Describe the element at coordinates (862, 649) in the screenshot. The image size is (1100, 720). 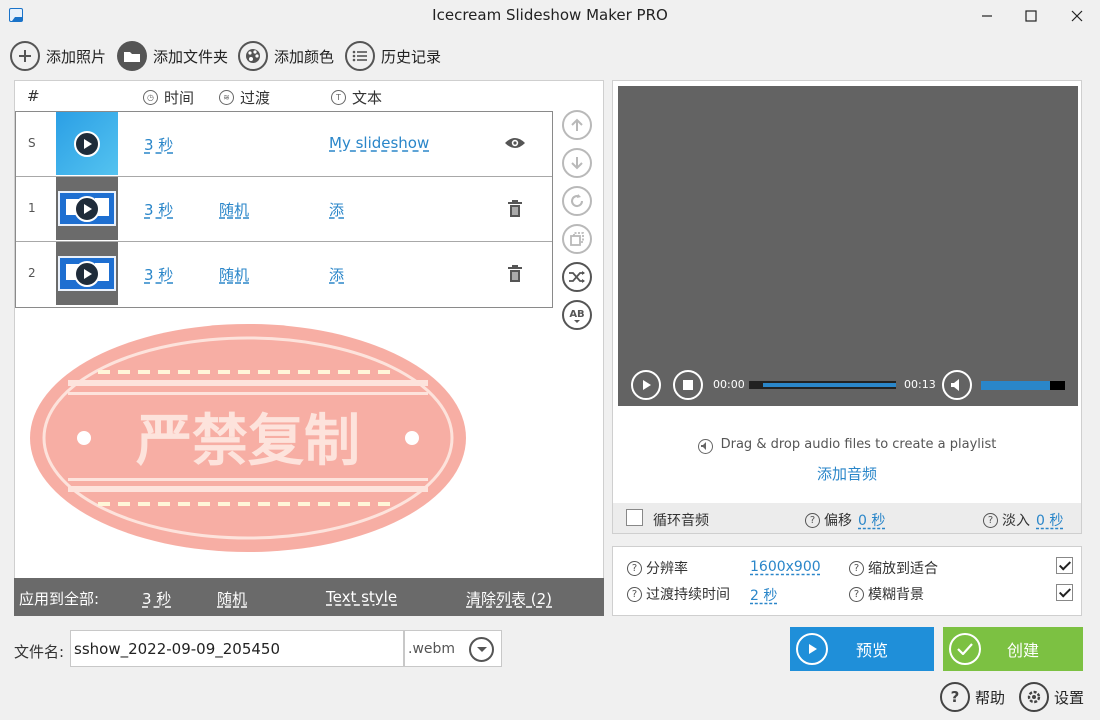
I see `preview-button: 预览` at that location.